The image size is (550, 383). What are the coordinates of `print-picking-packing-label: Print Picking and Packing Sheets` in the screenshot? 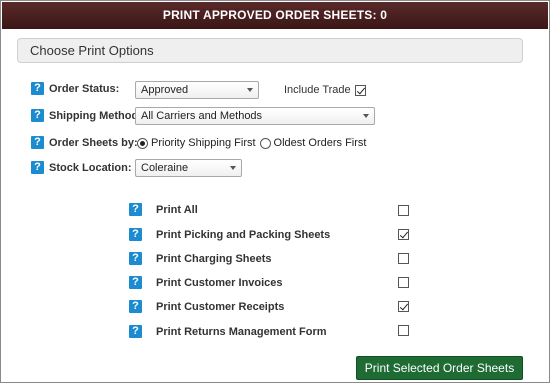 It's located at (243, 235).